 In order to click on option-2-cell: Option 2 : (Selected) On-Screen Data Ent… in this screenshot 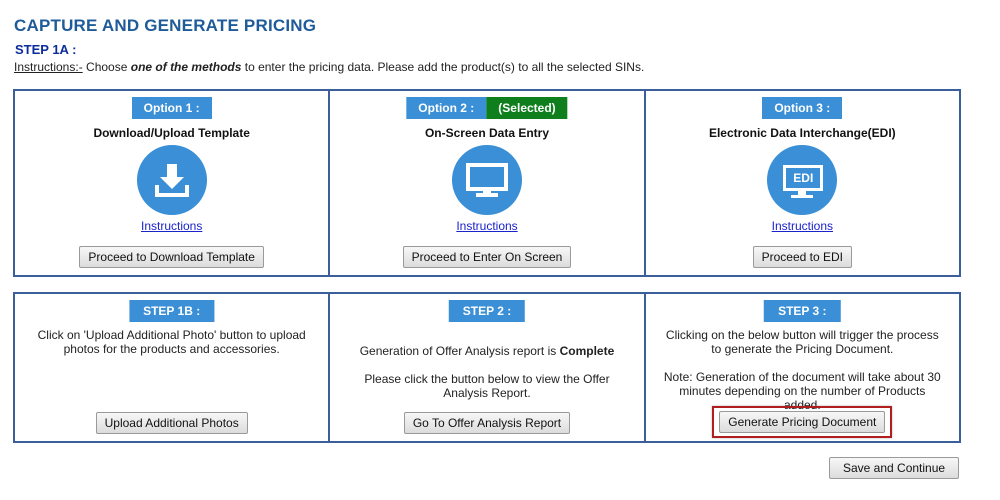, I will do `click(485, 183)`.